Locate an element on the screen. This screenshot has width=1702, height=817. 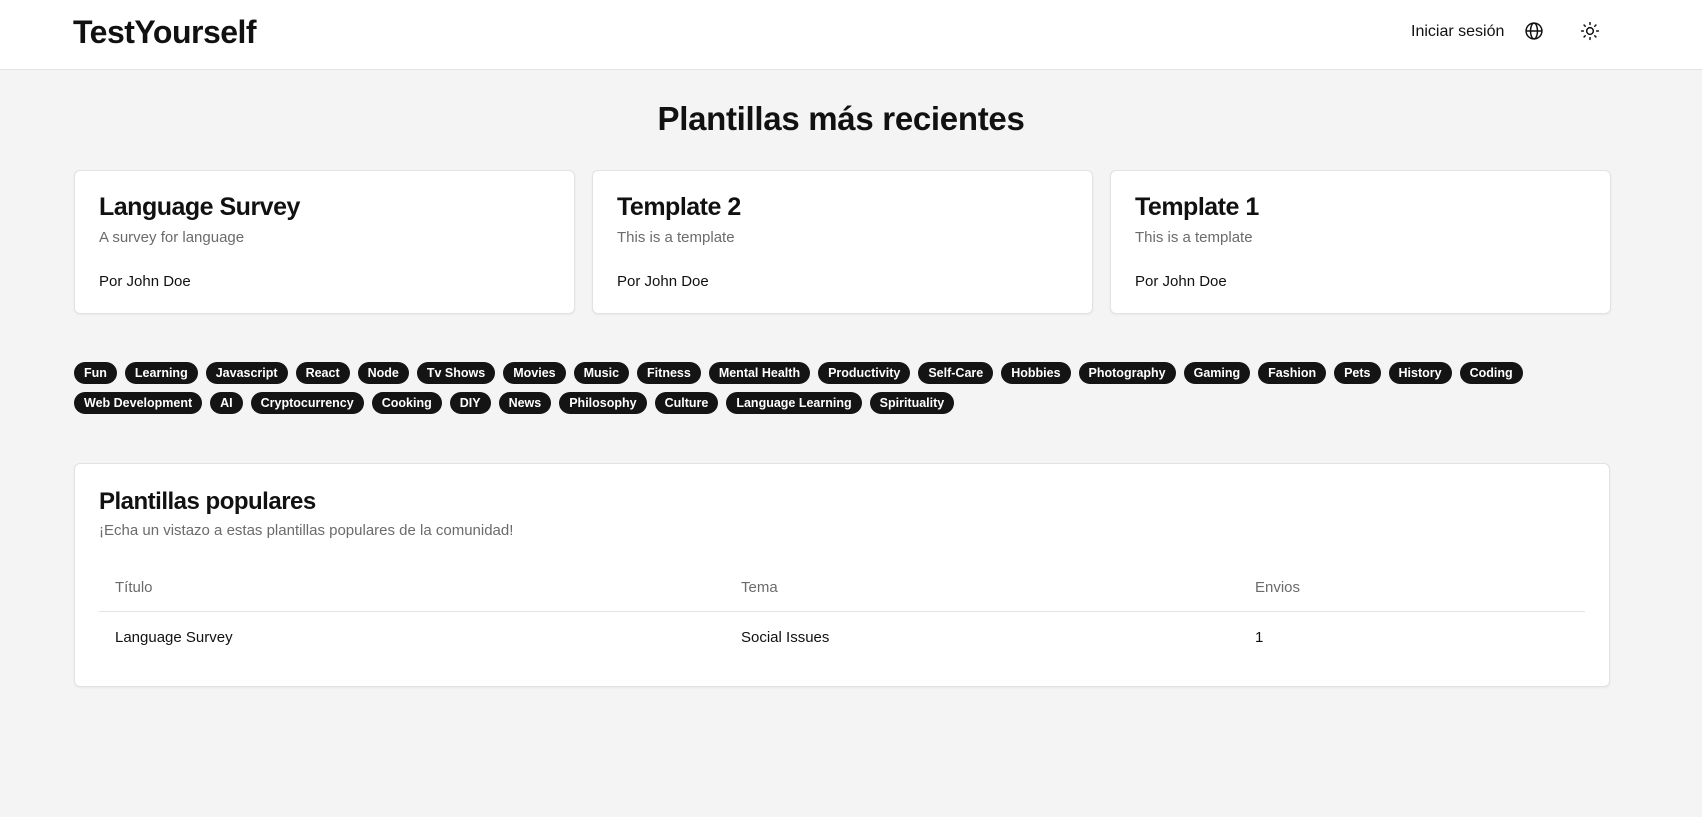
column-header-title: Título is located at coordinates (412, 588).